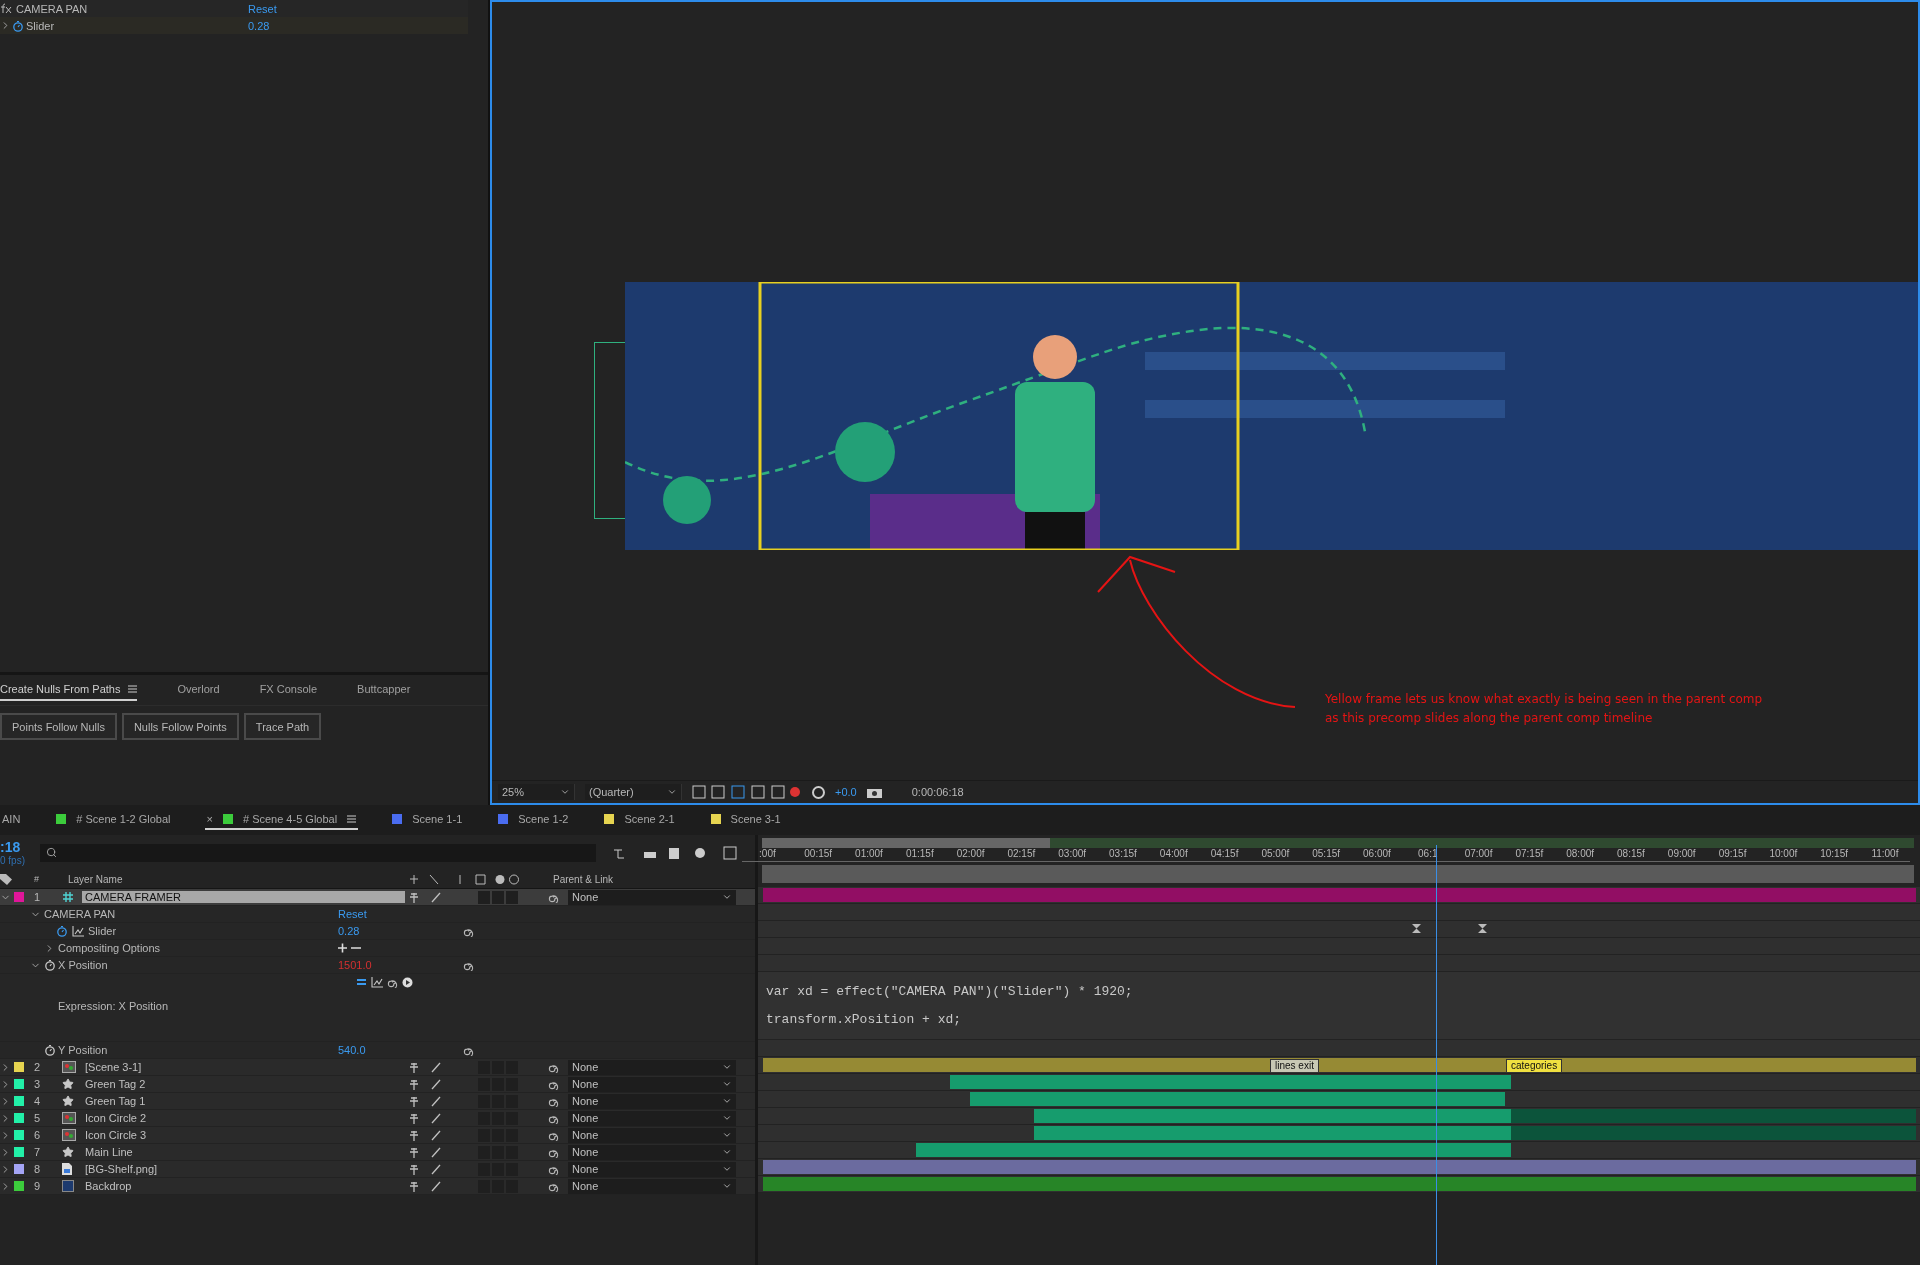 This screenshot has width=1920, height=1265. Describe the element at coordinates (639, 820) in the screenshot. I see `composition-tab: Scene 2-1` at that location.